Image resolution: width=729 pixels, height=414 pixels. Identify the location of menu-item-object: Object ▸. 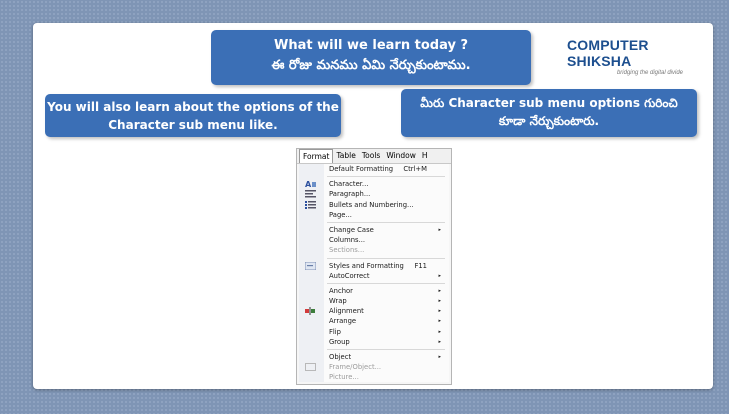
(374, 357).